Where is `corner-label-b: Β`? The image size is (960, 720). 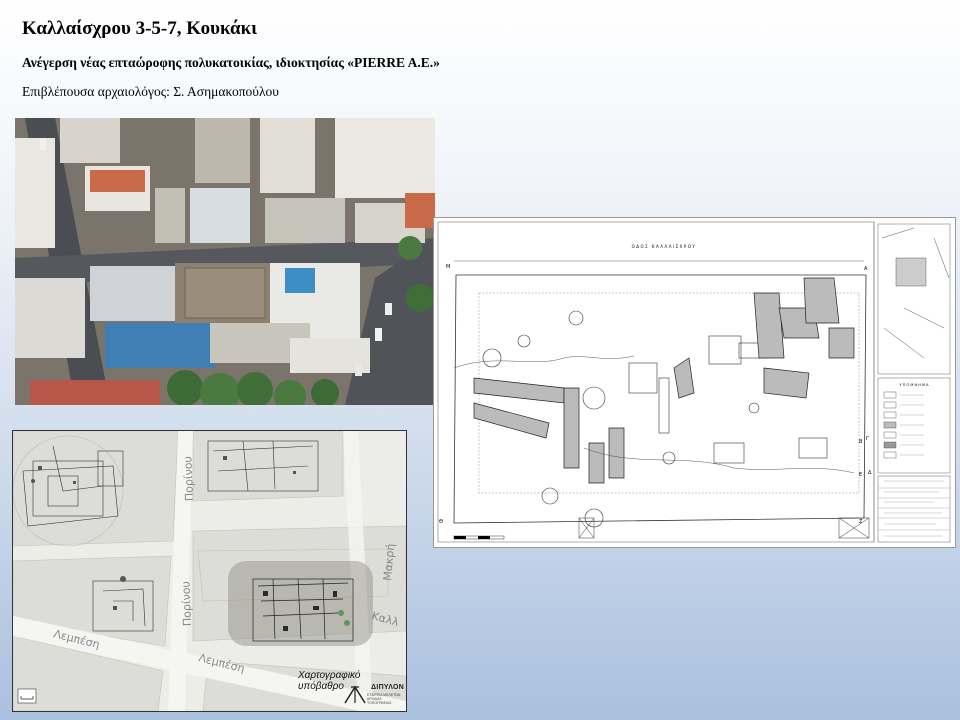
corner-label-b: Β is located at coordinates (861, 442).